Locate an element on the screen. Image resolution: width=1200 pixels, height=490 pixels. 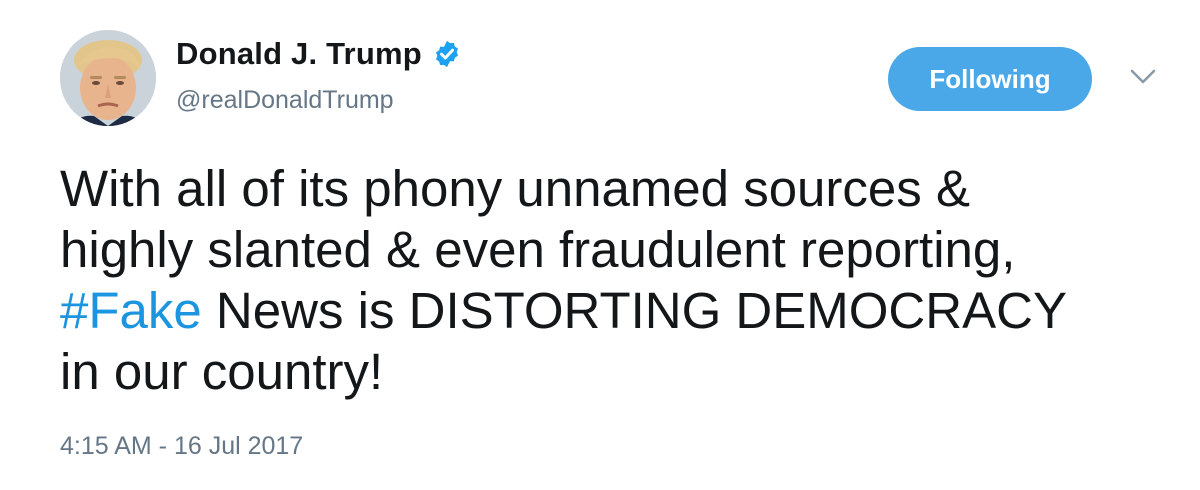
author-handle: @realDonaldTrump is located at coordinates (285, 100).